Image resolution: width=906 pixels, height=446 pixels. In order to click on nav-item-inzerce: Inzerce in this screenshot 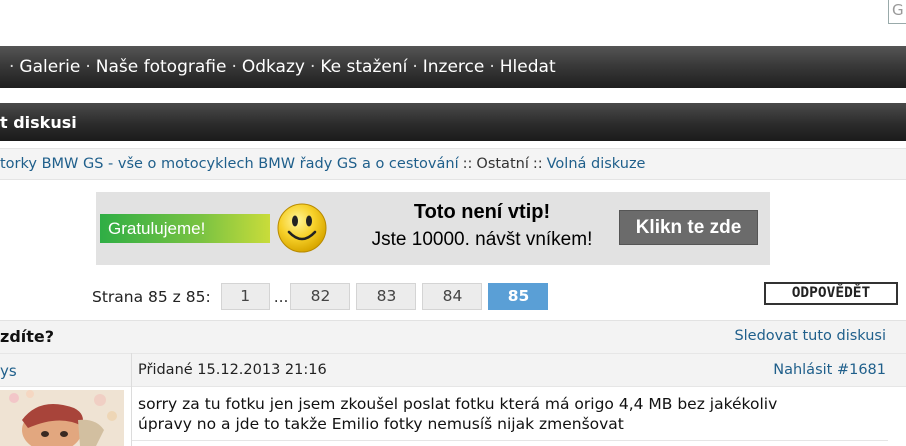, I will do `click(454, 67)`.